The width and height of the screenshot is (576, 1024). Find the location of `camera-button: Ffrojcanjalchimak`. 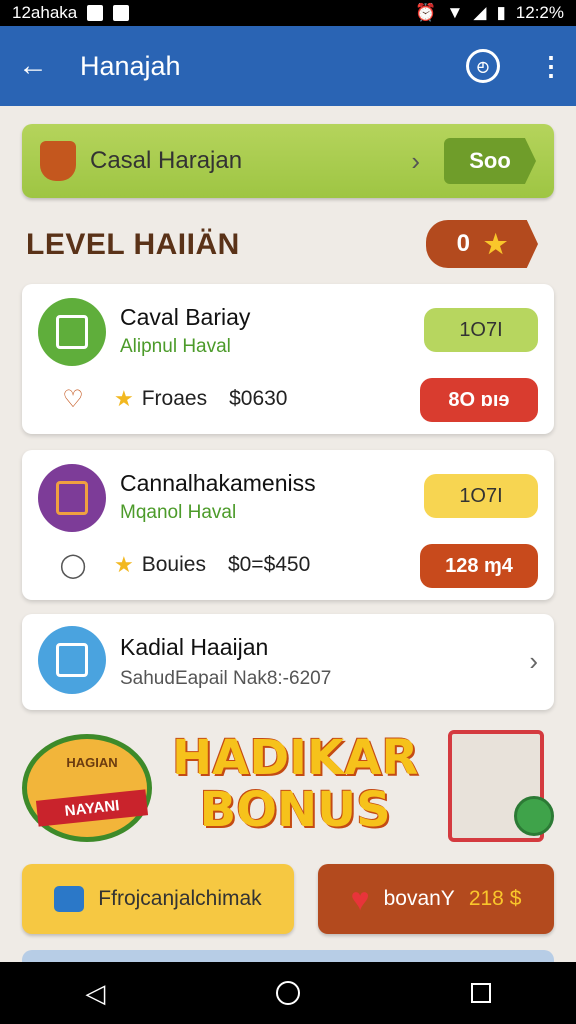

camera-button: Ffrojcanjalchimak is located at coordinates (158, 899).